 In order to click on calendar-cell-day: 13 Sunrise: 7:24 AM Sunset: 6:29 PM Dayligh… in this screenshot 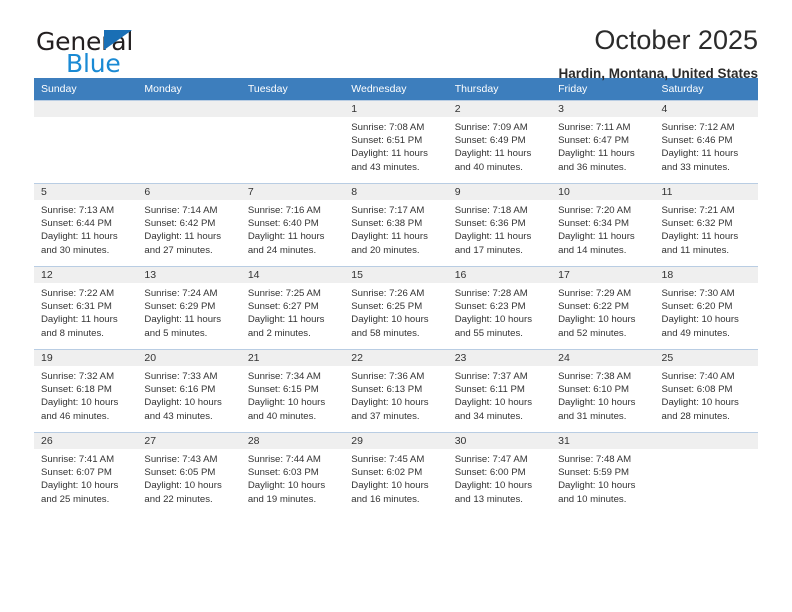, I will do `click(189, 307)`.